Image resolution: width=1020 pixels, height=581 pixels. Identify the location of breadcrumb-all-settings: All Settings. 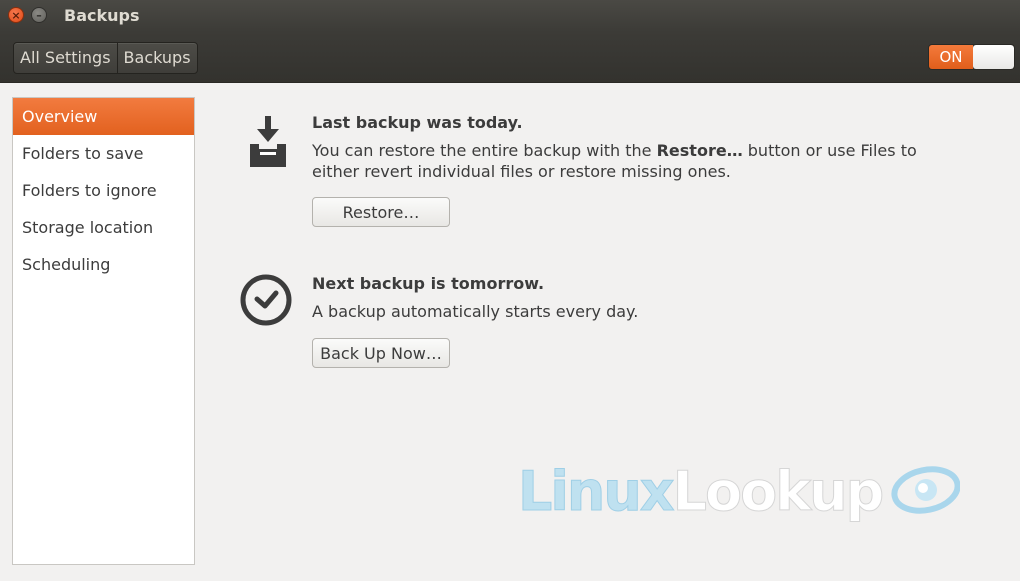
(65, 58).